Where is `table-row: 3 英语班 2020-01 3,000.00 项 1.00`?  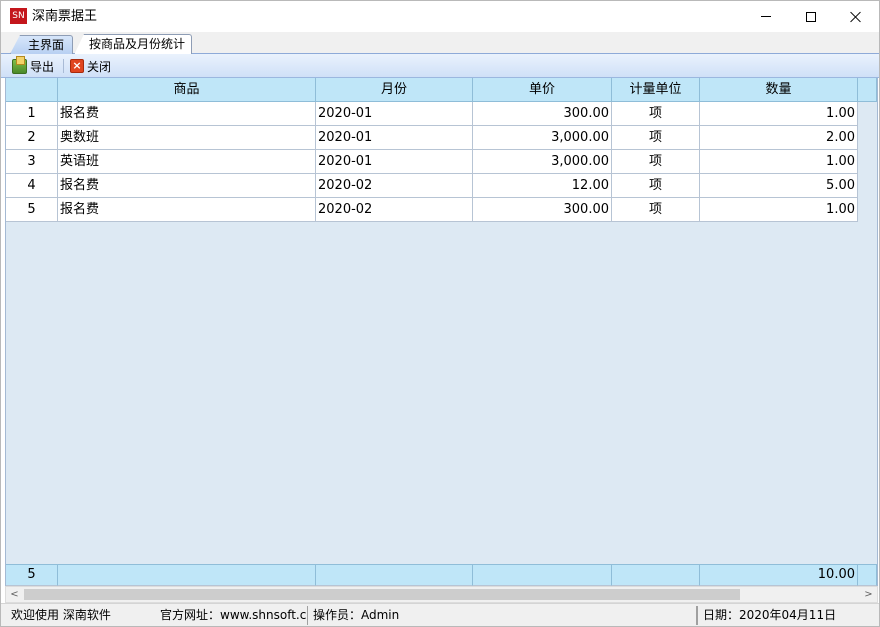
table-row: 3 英语班 2020-01 3,000.00 项 1.00 is located at coordinates (441, 162).